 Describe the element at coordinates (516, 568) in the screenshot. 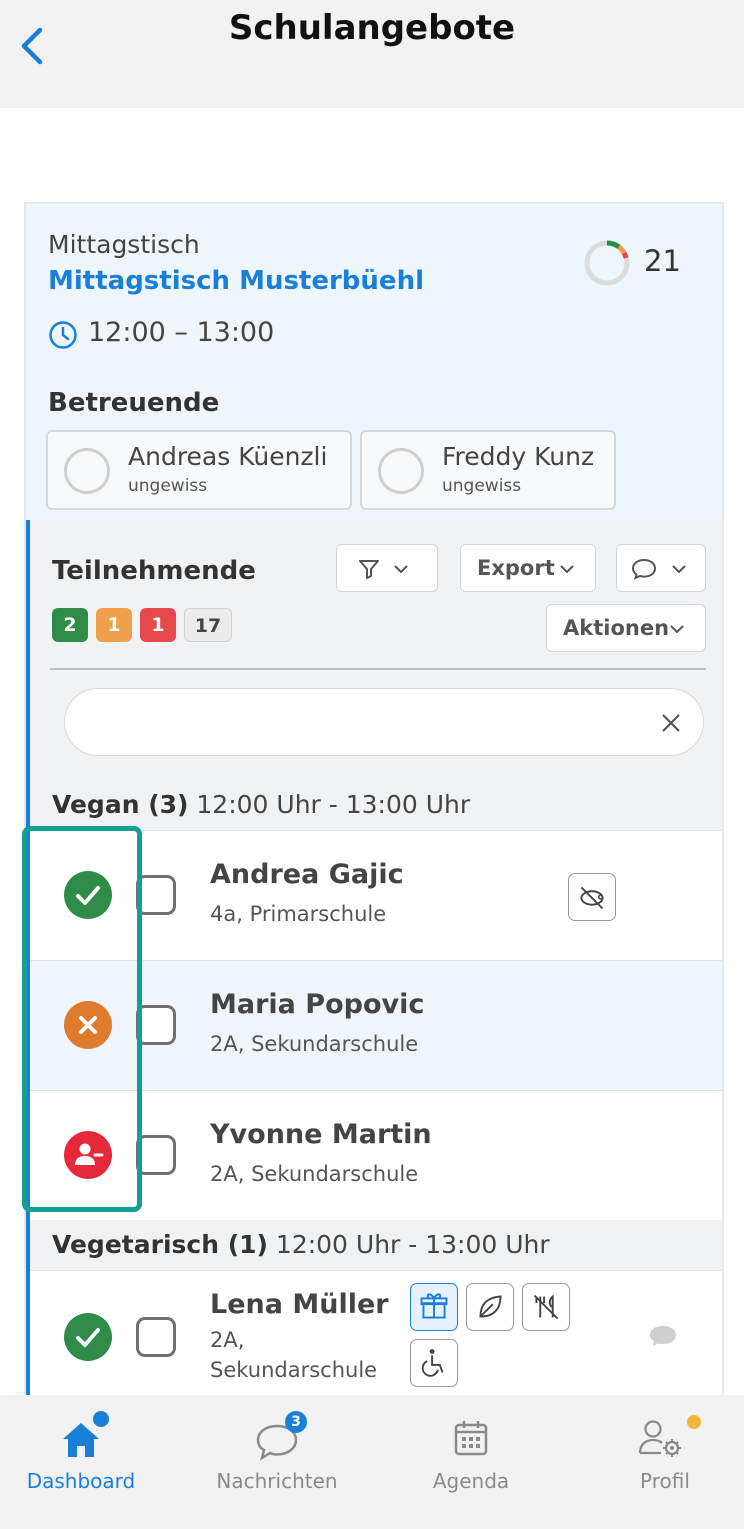

I see `export-label: Export` at that location.